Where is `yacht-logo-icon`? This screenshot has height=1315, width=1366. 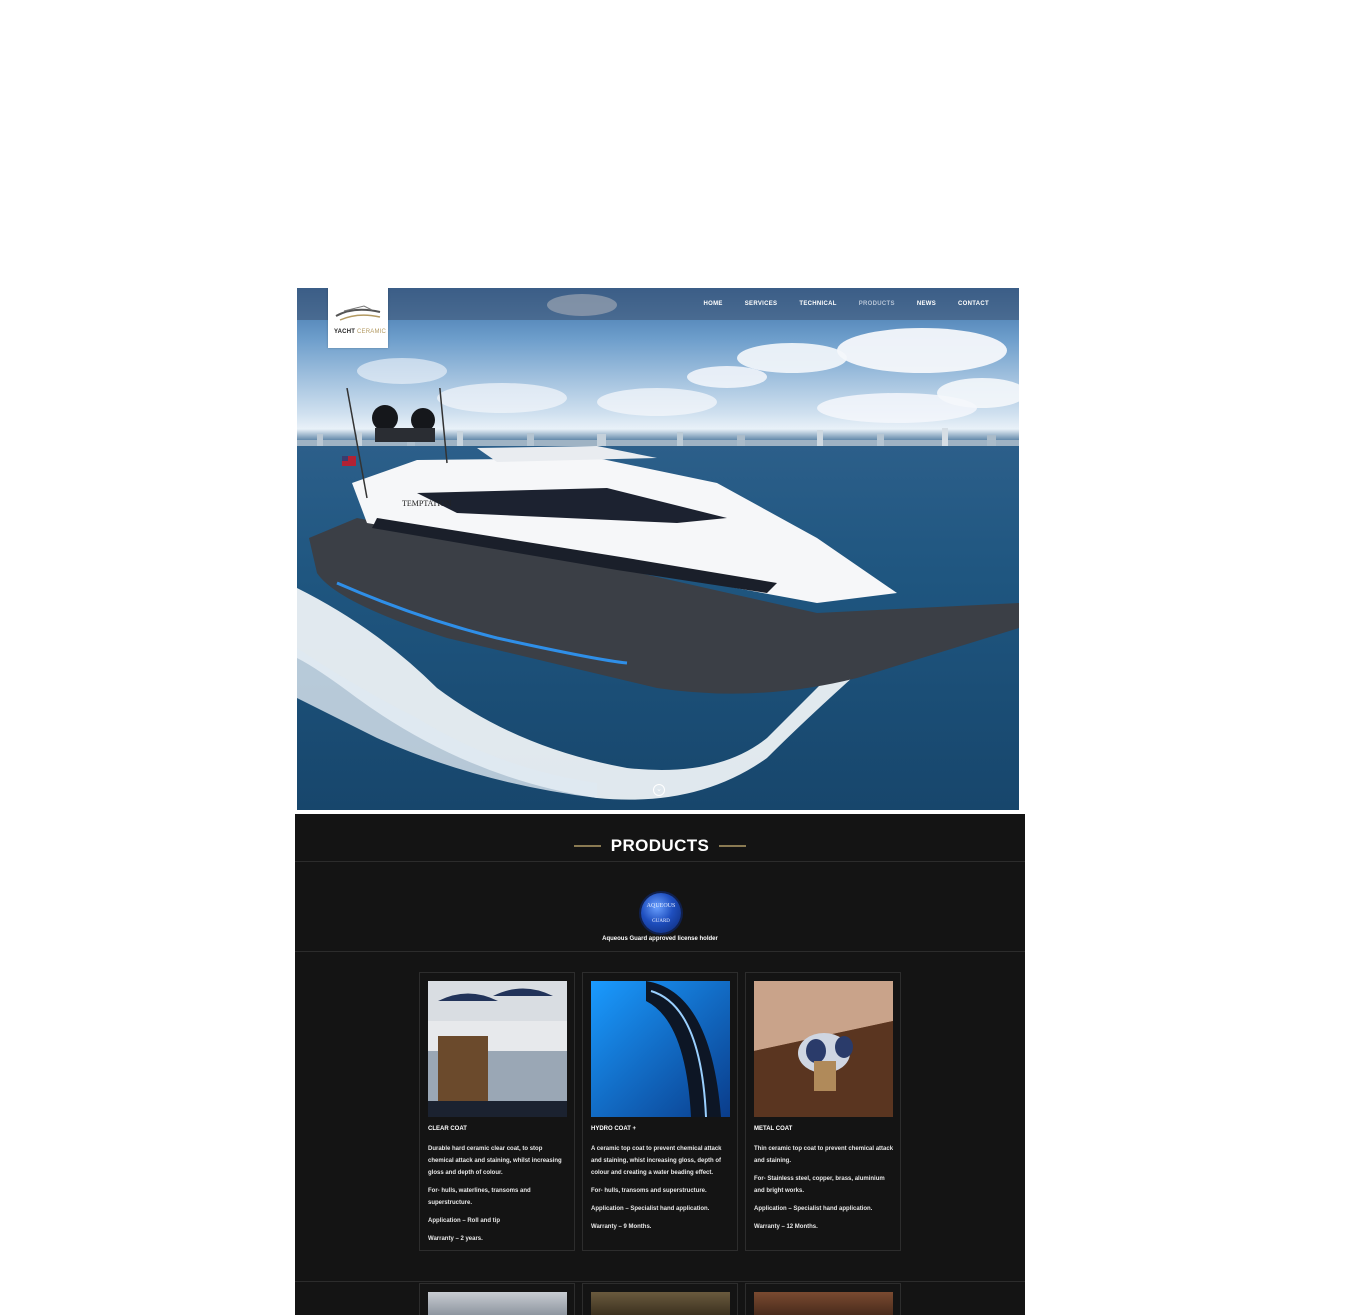
yacht-logo-icon is located at coordinates (358, 313).